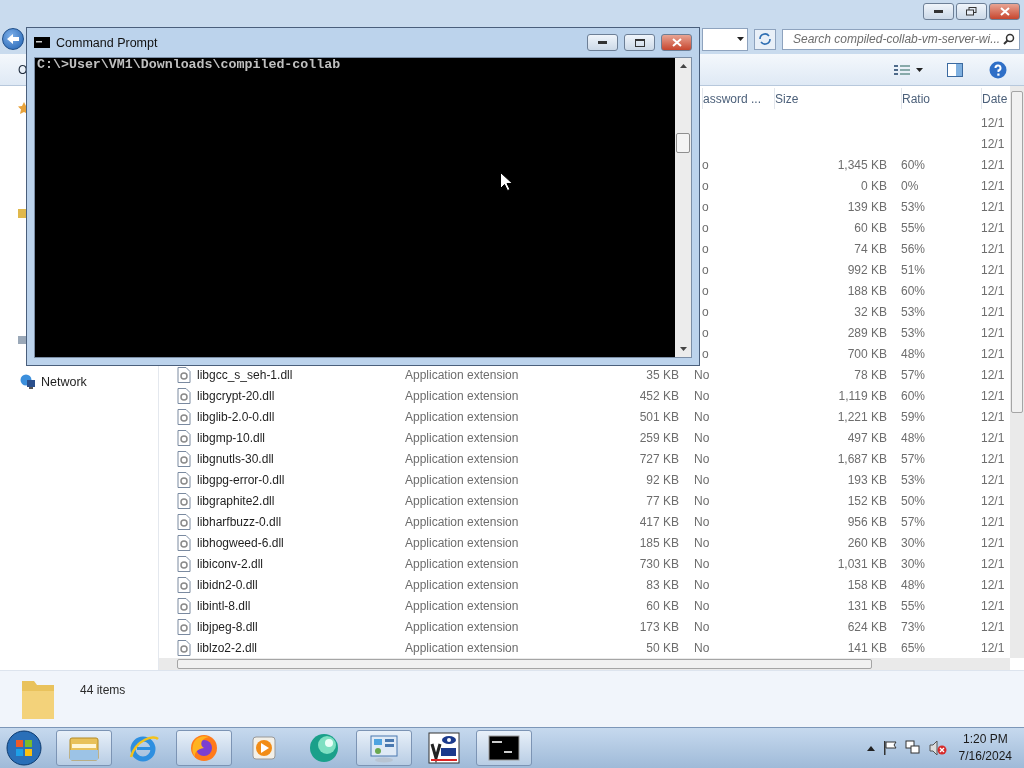 The width and height of the screenshot is (1024, 768). Describe the element at coordinates (28, 382) in the screenshot. I see `network-icon` at that location.